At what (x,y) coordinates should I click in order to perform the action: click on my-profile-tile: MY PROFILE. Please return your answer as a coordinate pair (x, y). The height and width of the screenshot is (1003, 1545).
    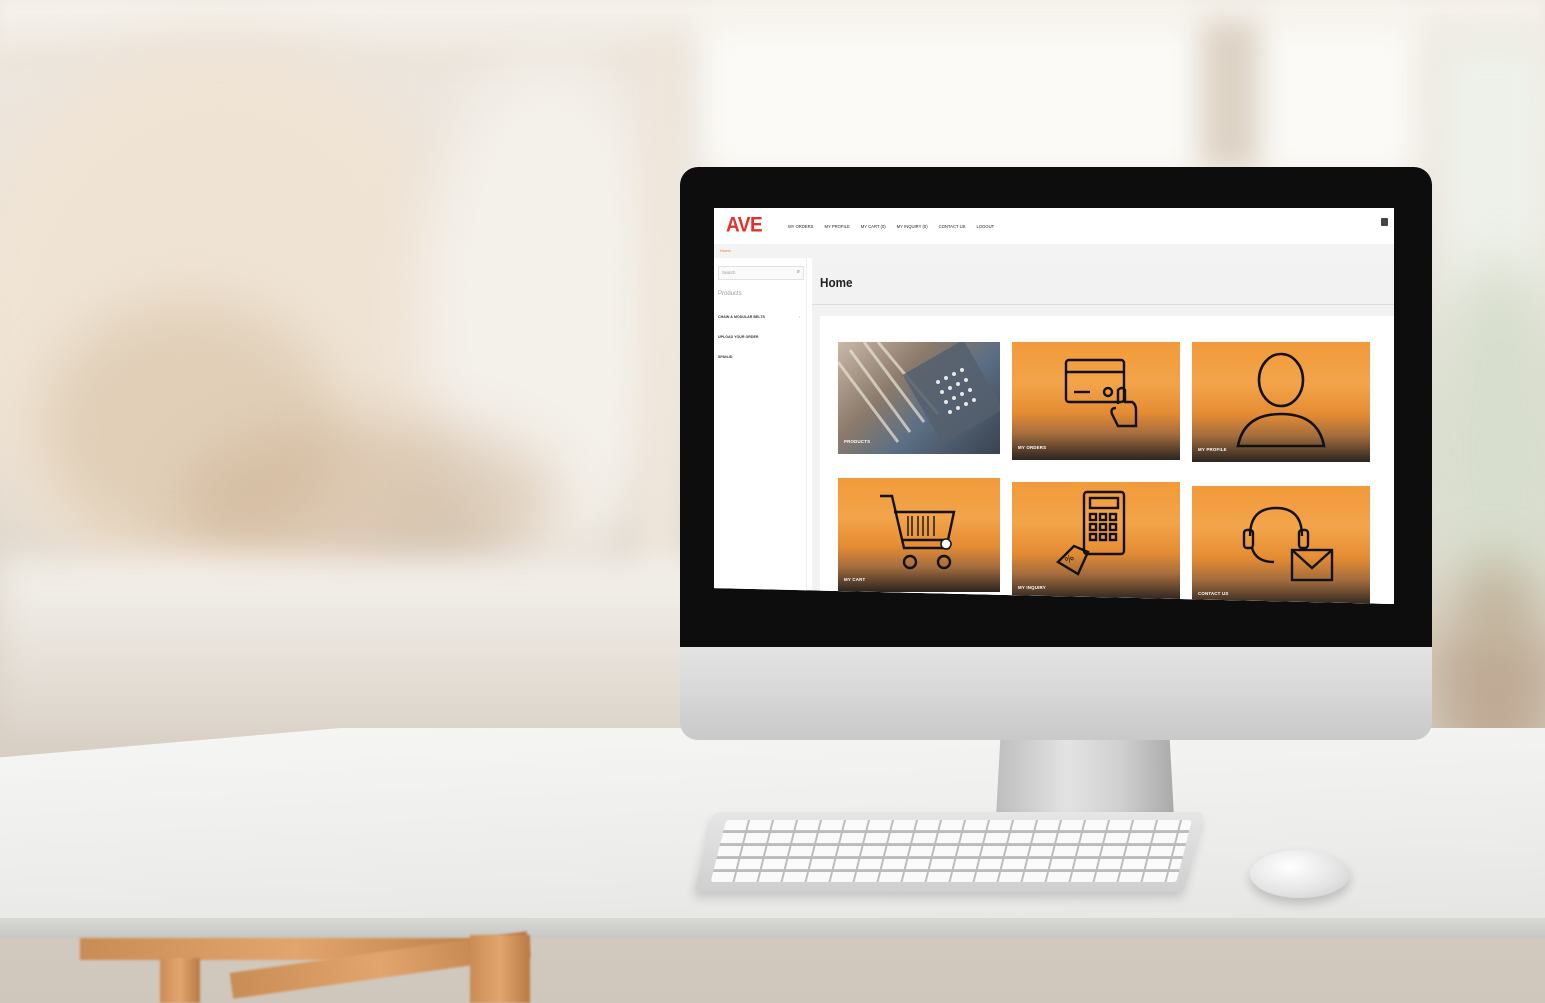
    Looking at the image, I should click on (1281, 402).